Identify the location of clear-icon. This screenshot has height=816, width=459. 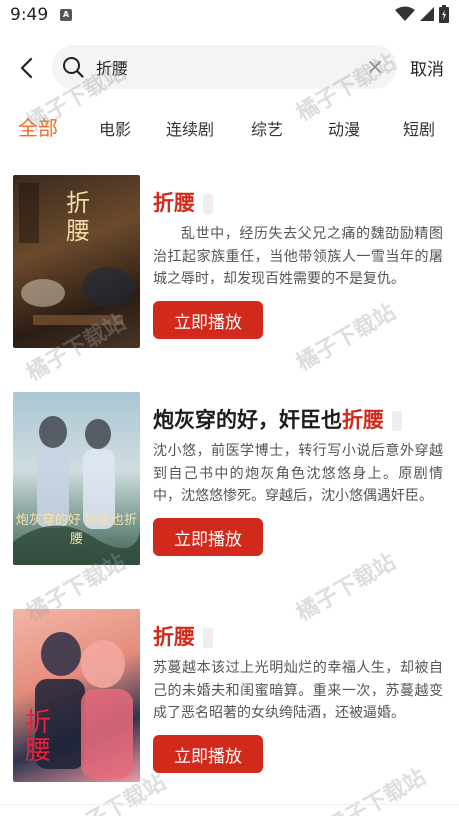
(375, 67).